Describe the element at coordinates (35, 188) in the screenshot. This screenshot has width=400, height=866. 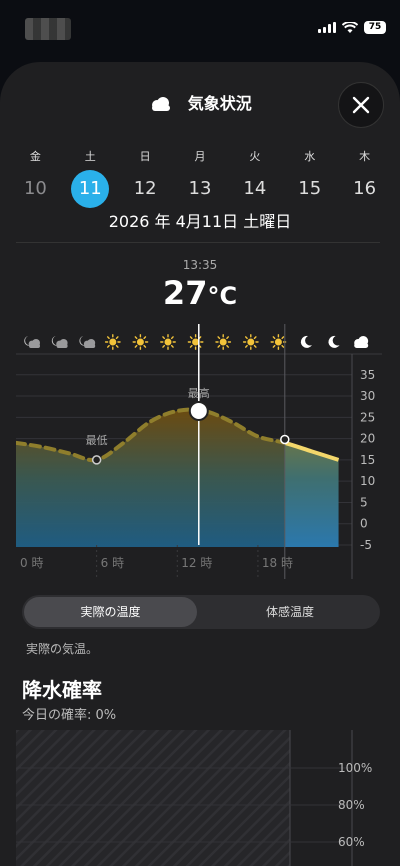
I see `day-number: 10` at that location.